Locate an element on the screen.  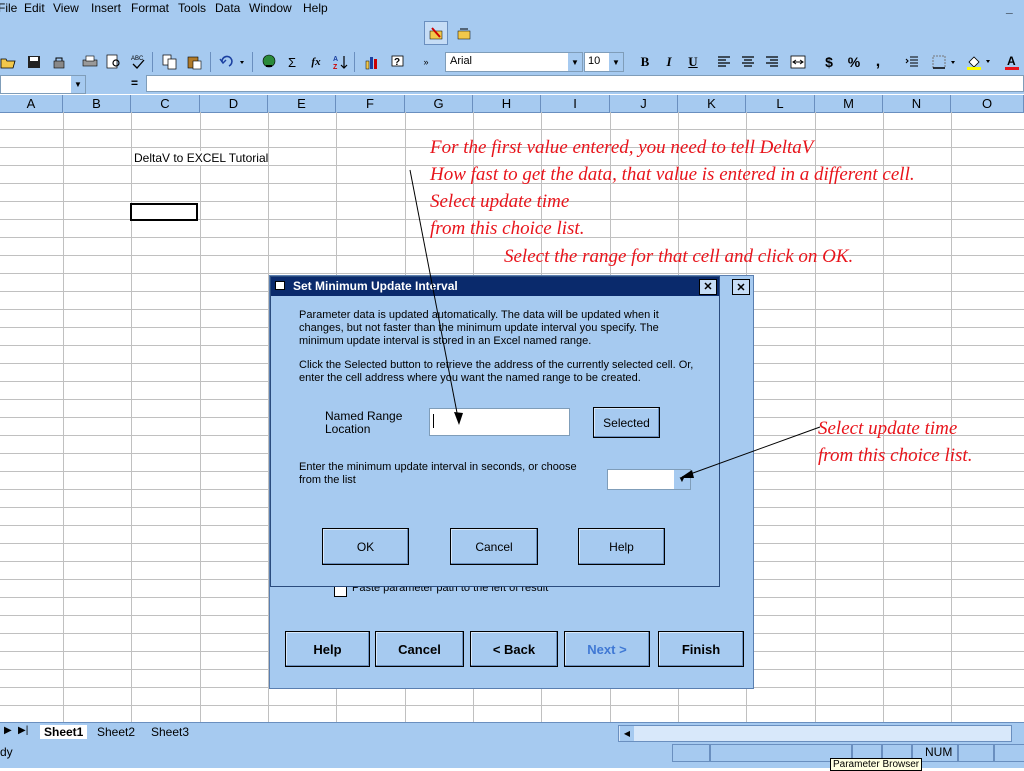
fill-color-icon is located at coordinates (980, 62).